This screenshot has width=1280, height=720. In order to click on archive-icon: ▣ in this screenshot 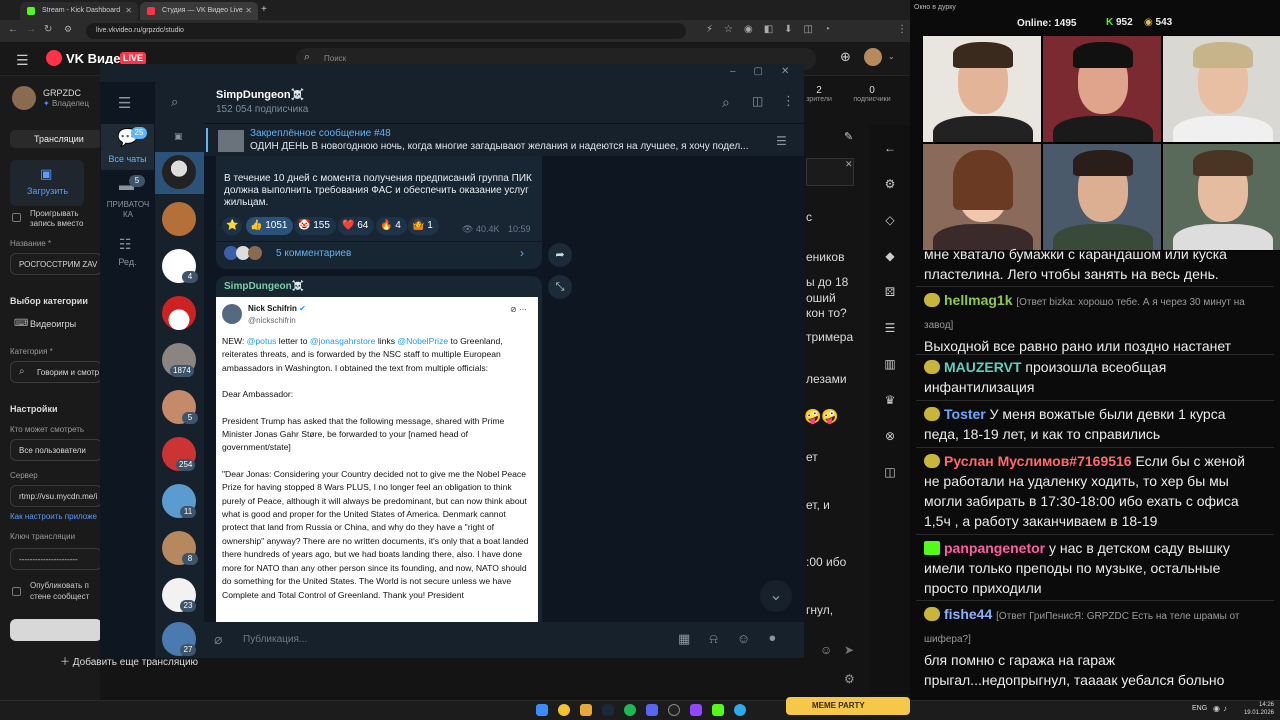, I will do `click(178, 136)`.